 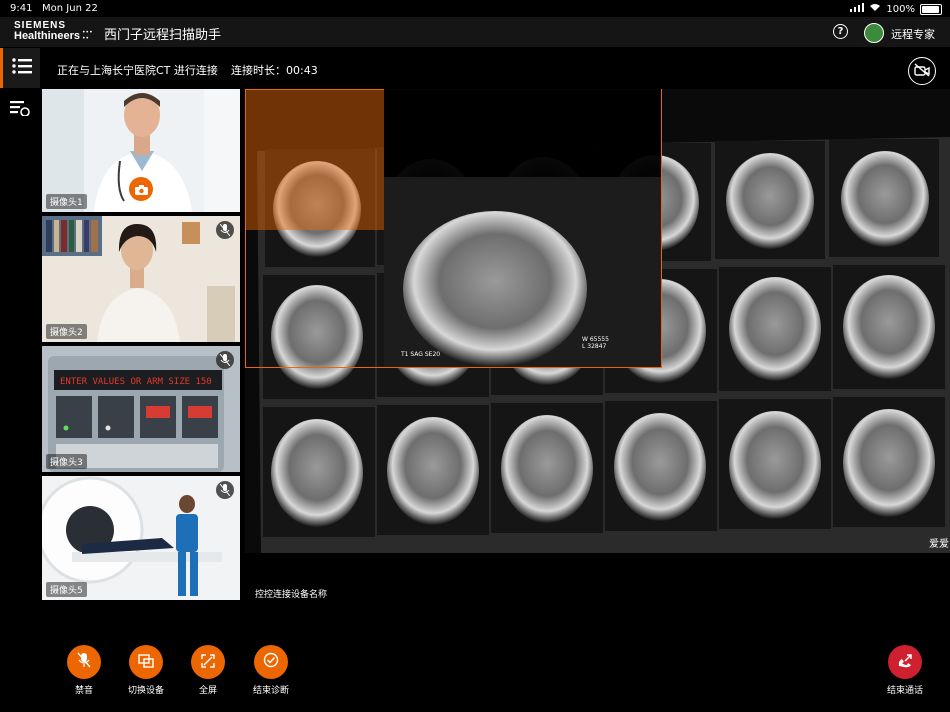 What do you see at coordinates (475, 8) in the screenshot?
I see `status-bar: 9:41 Mon Jun 22 100%` at bounding box center [475, 8].